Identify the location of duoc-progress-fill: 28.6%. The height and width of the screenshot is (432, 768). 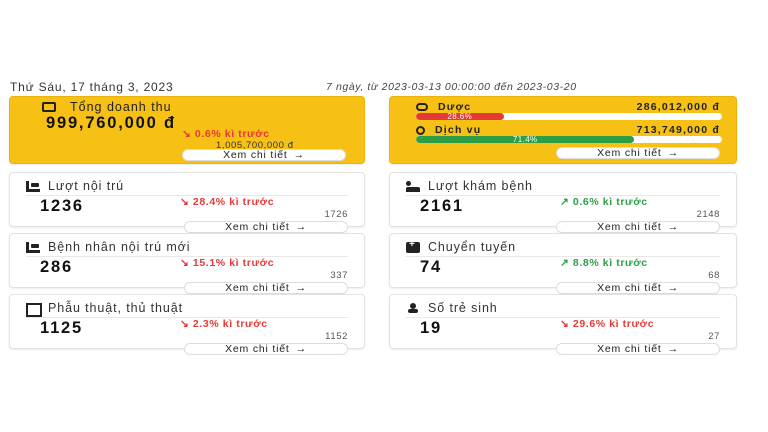
(460, 116).